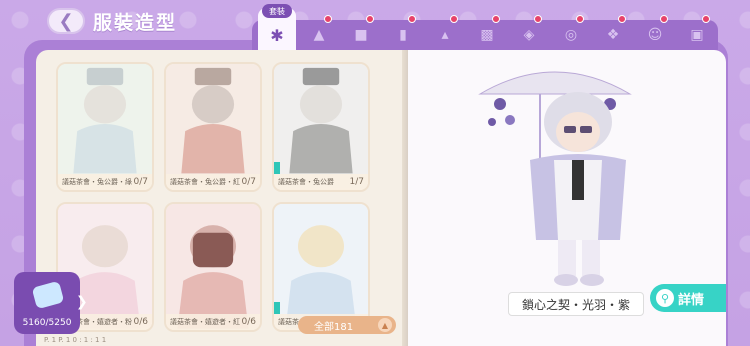  I want to click on chevron-left-icon: ❮, so click(66, 21).